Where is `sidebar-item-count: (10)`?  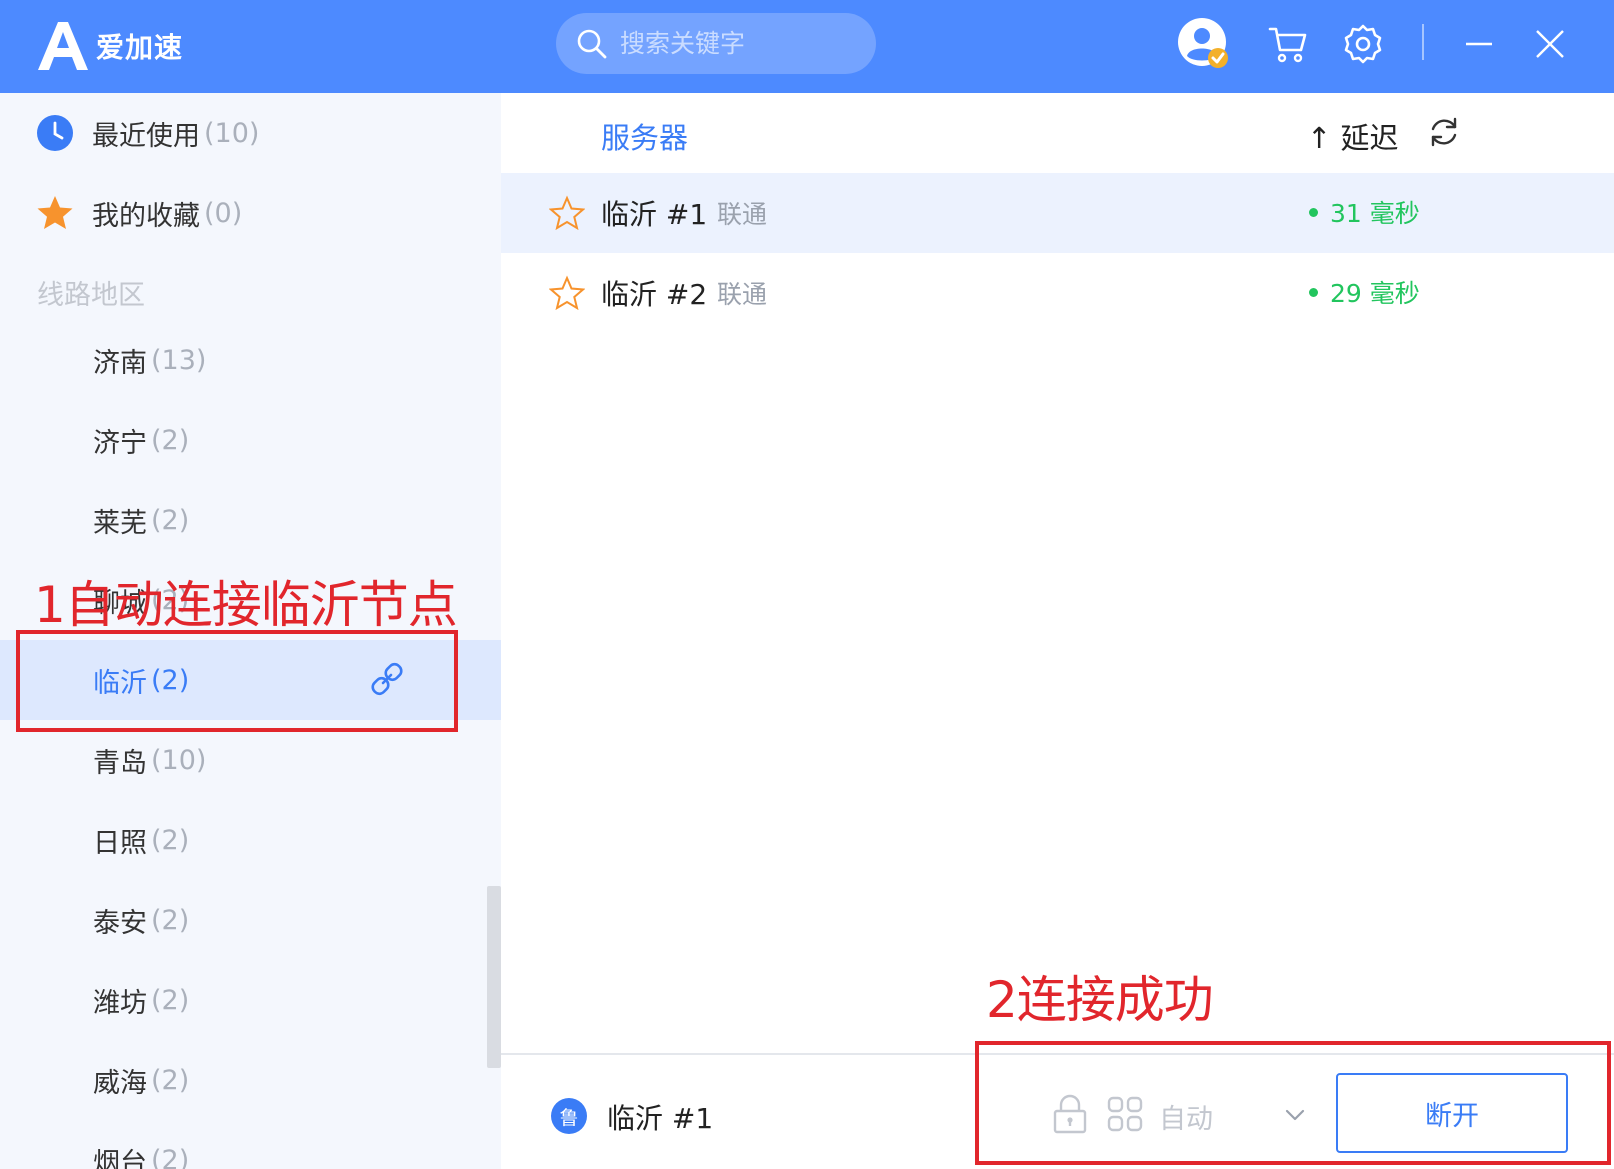
sidebar-item-count: (10) is located at coordinates (232, 133).